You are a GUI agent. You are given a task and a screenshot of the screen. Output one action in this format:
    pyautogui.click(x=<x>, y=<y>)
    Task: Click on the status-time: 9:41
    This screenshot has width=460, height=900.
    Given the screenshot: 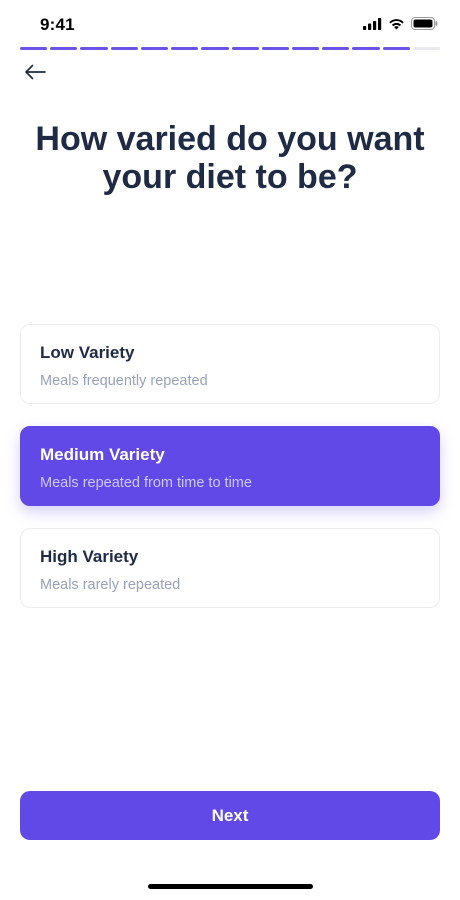 What is the action you would take?
    pyautogui.click(x=57, y=24)
    